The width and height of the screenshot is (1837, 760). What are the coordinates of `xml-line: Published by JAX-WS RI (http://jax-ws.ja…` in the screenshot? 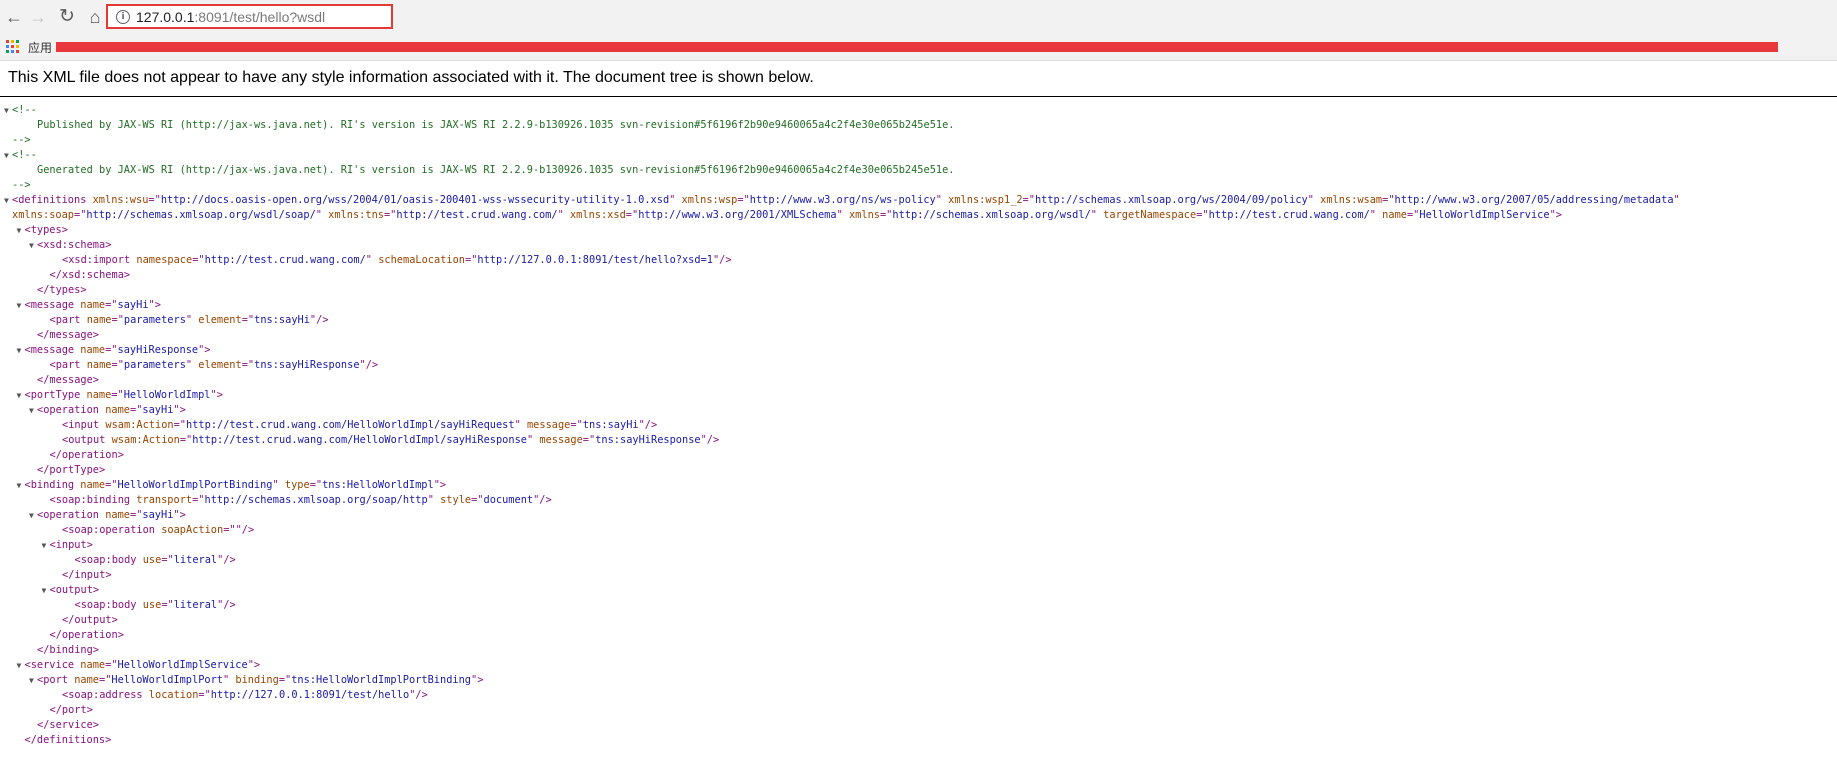 It's located at (918, 125).